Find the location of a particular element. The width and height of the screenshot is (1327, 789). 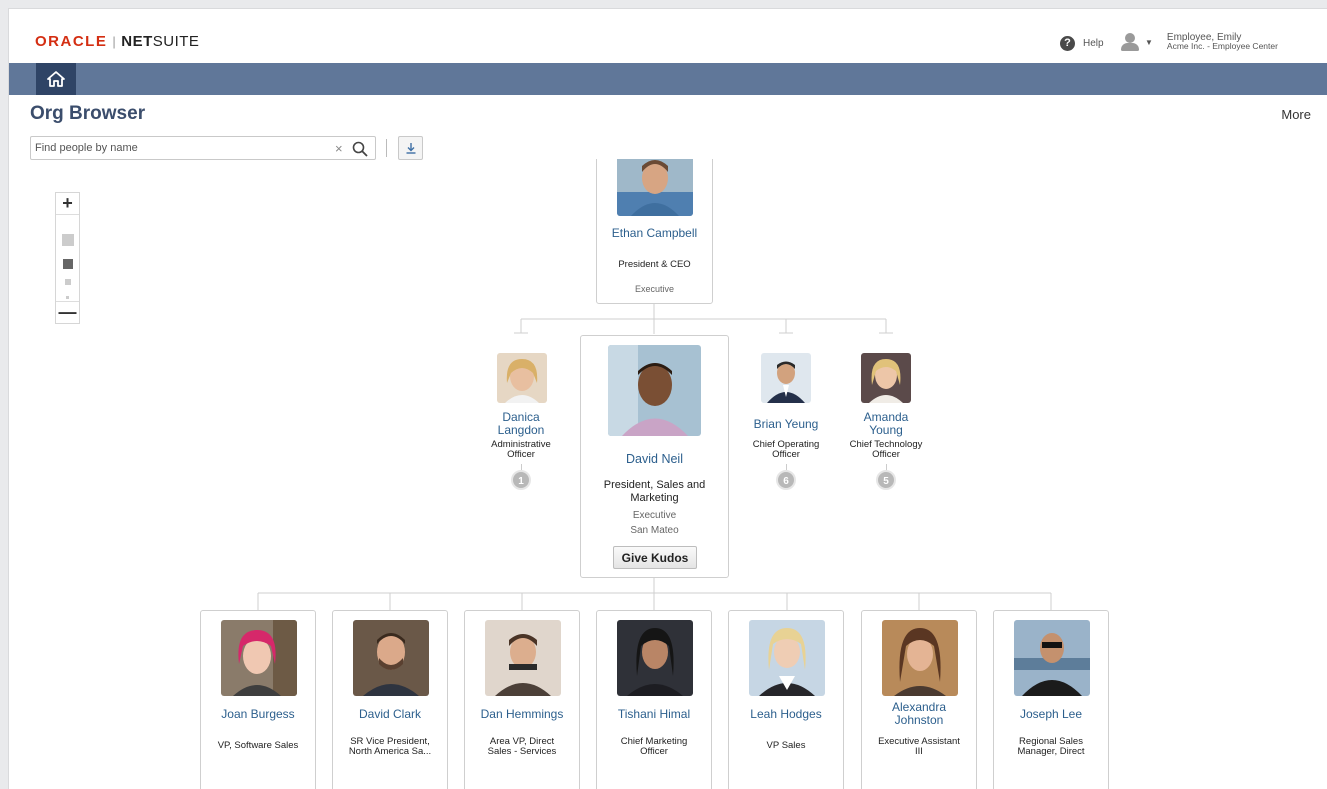

logo-suite: SUITE is located at coordinates (176, 41).